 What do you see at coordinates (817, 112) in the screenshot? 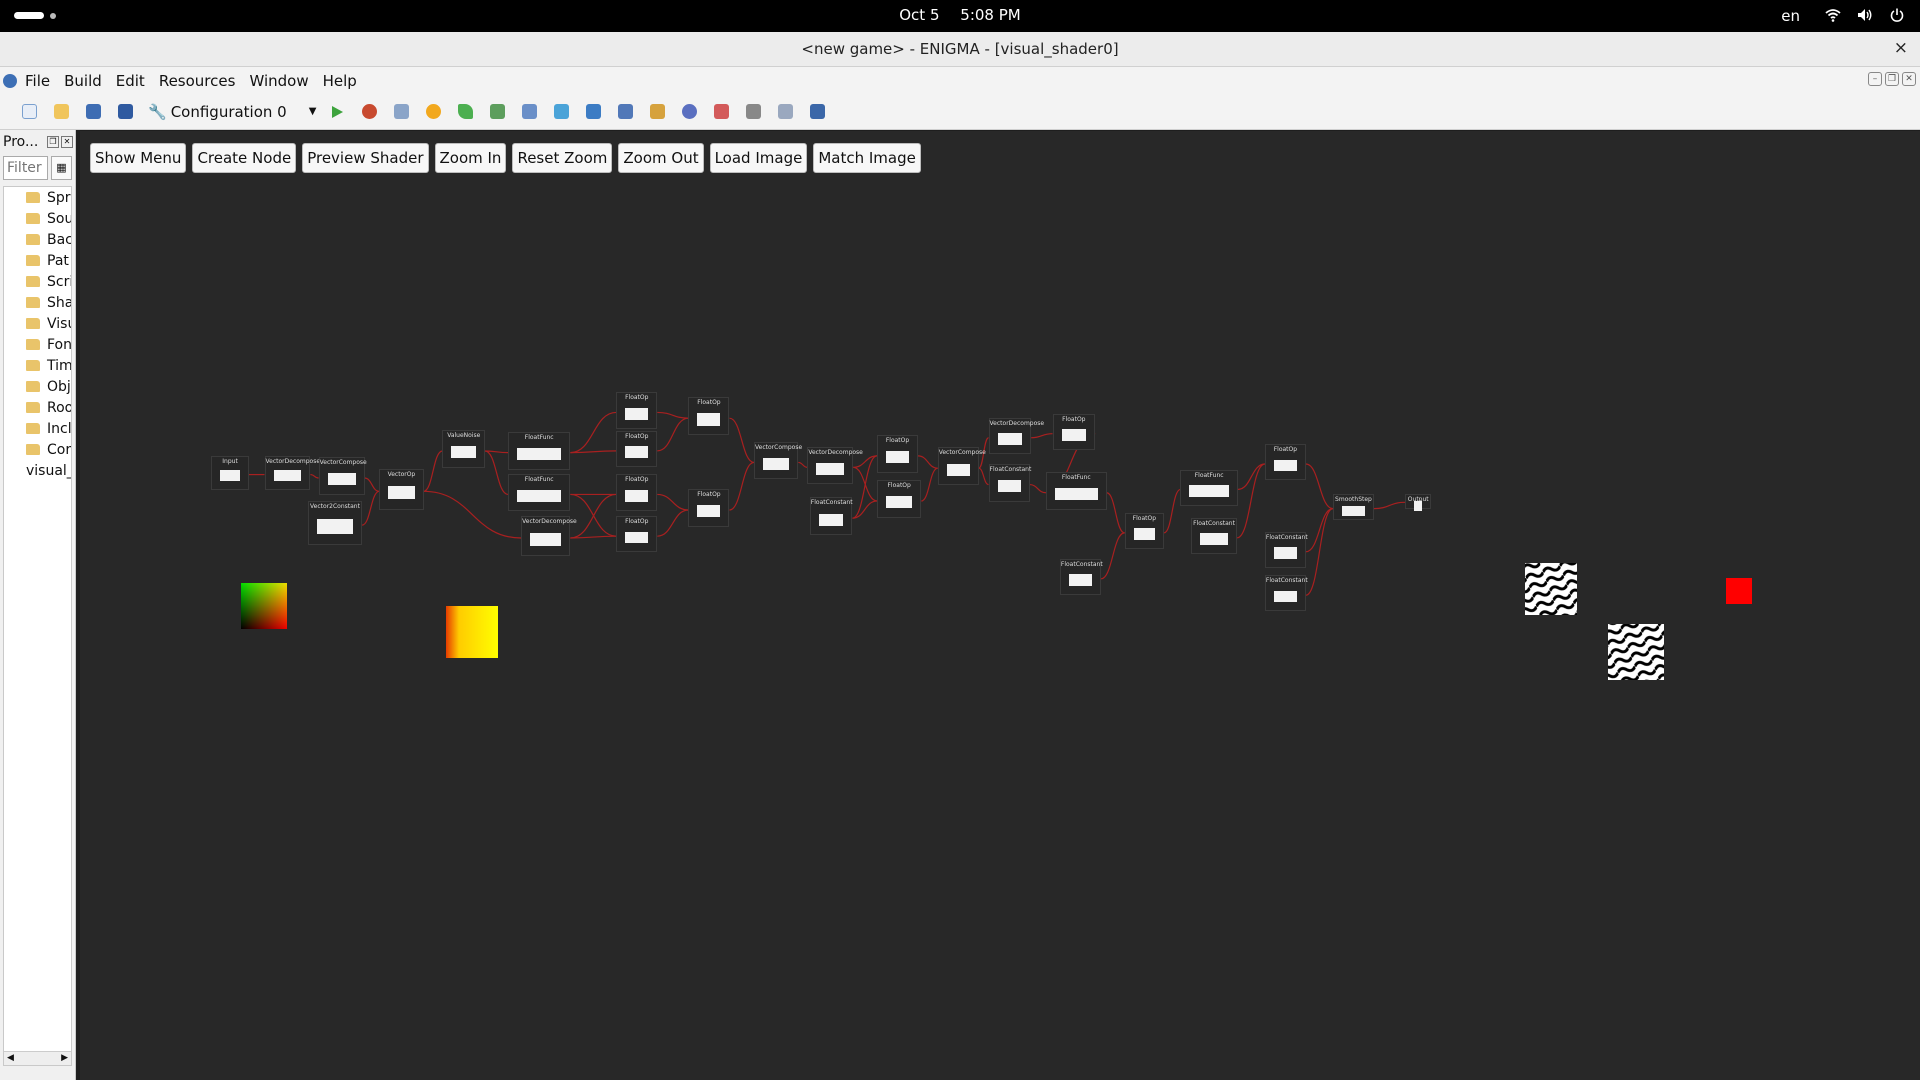
I see `manual-icon` at bounding box center [817, 112].